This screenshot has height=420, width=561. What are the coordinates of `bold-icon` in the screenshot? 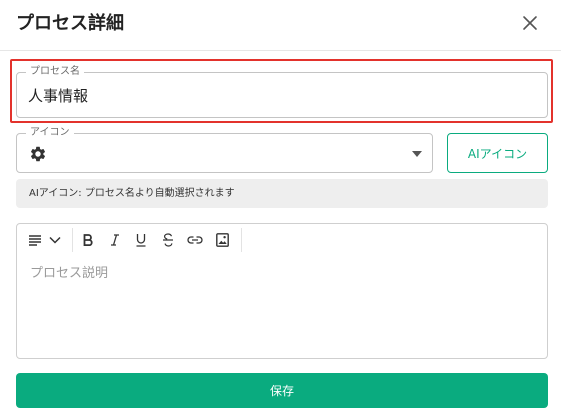 It's located at (88, 240).